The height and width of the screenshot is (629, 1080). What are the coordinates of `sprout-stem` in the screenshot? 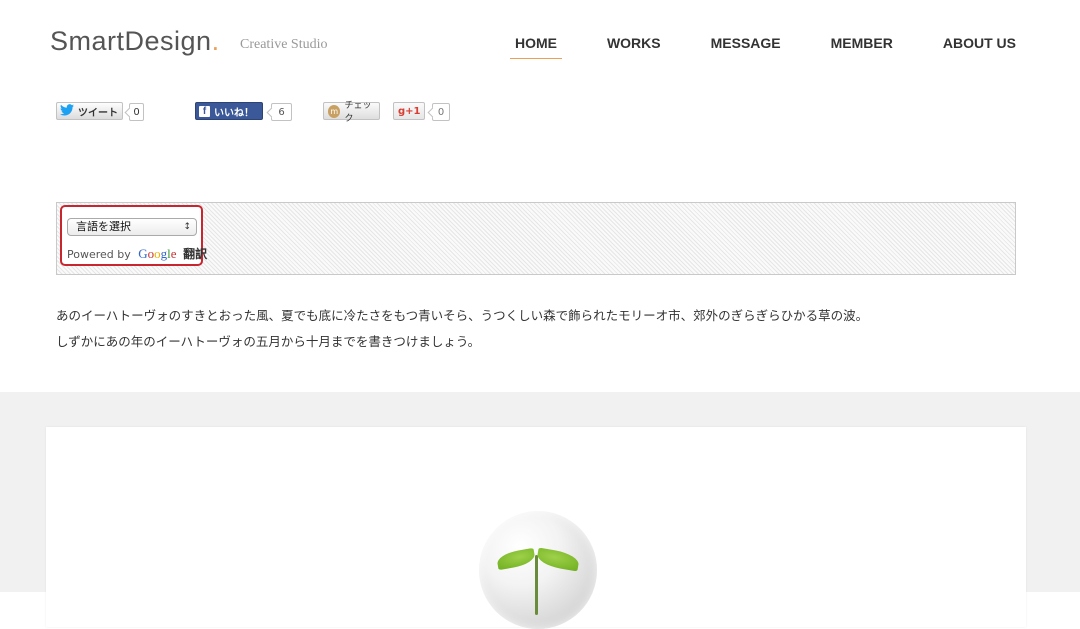 It's located at (536, 585).